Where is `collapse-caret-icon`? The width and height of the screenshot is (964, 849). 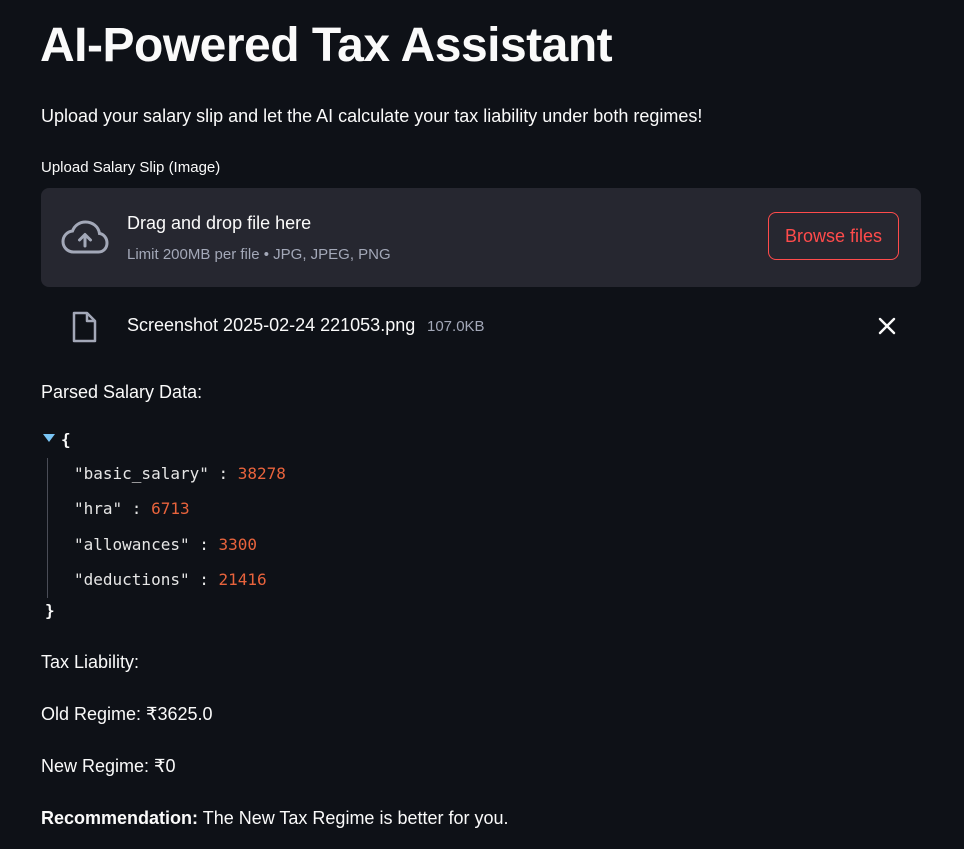 collapse-caret-icon is located at coordinates (49, 438).